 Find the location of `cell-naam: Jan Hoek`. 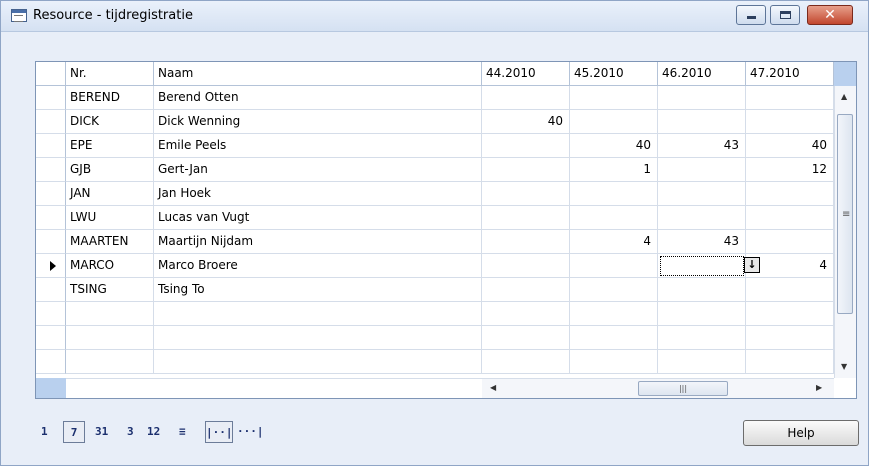

cell-naam: Jan Hoek is located at coordinates (318, 194).